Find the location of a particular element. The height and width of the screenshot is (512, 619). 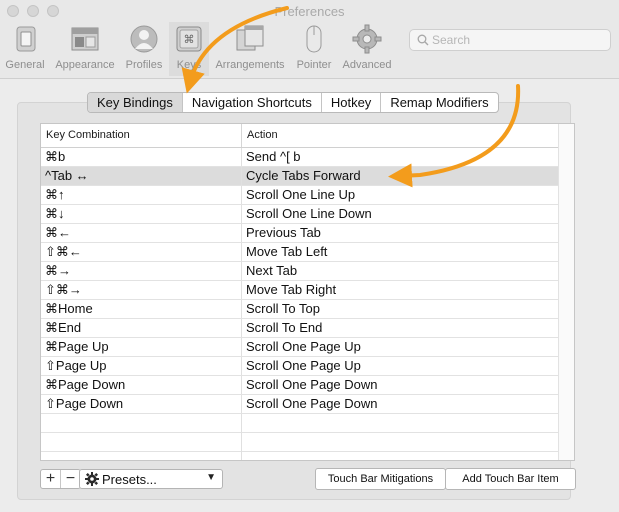

toolbar-item-profiles: Profiles is located at coordinates (144, 49).